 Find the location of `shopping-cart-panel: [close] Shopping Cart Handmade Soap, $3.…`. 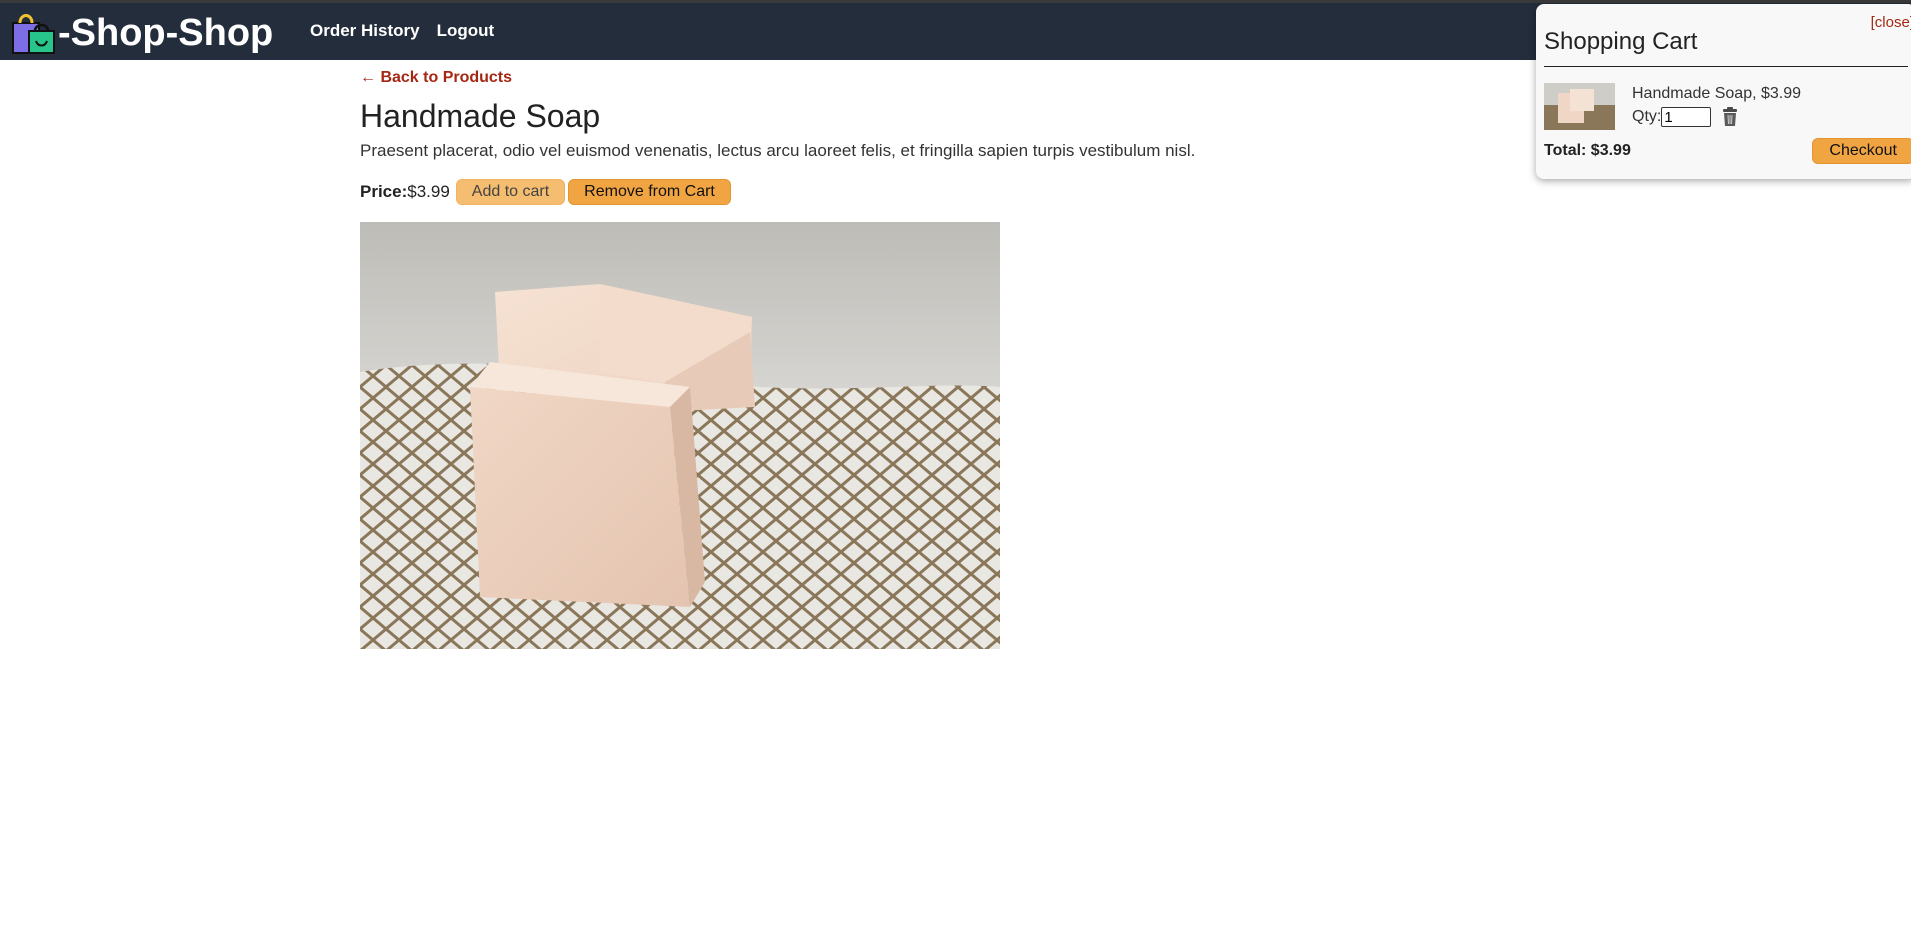

shopping-cart-panel: [close] Shopping Cart Handmade Soap, $3.… is located at coordinates (1723, 91).